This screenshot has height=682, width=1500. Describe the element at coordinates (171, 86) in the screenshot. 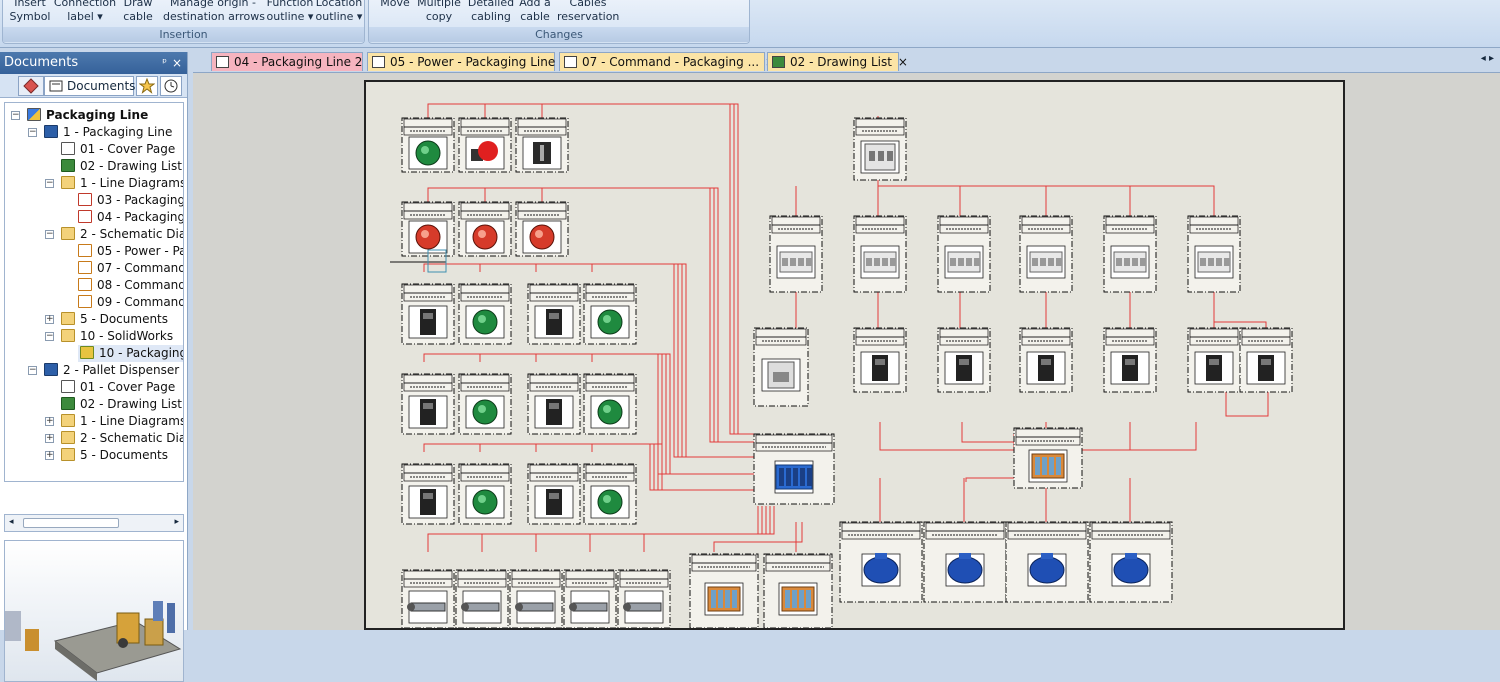

I see `tab-history` at that location.